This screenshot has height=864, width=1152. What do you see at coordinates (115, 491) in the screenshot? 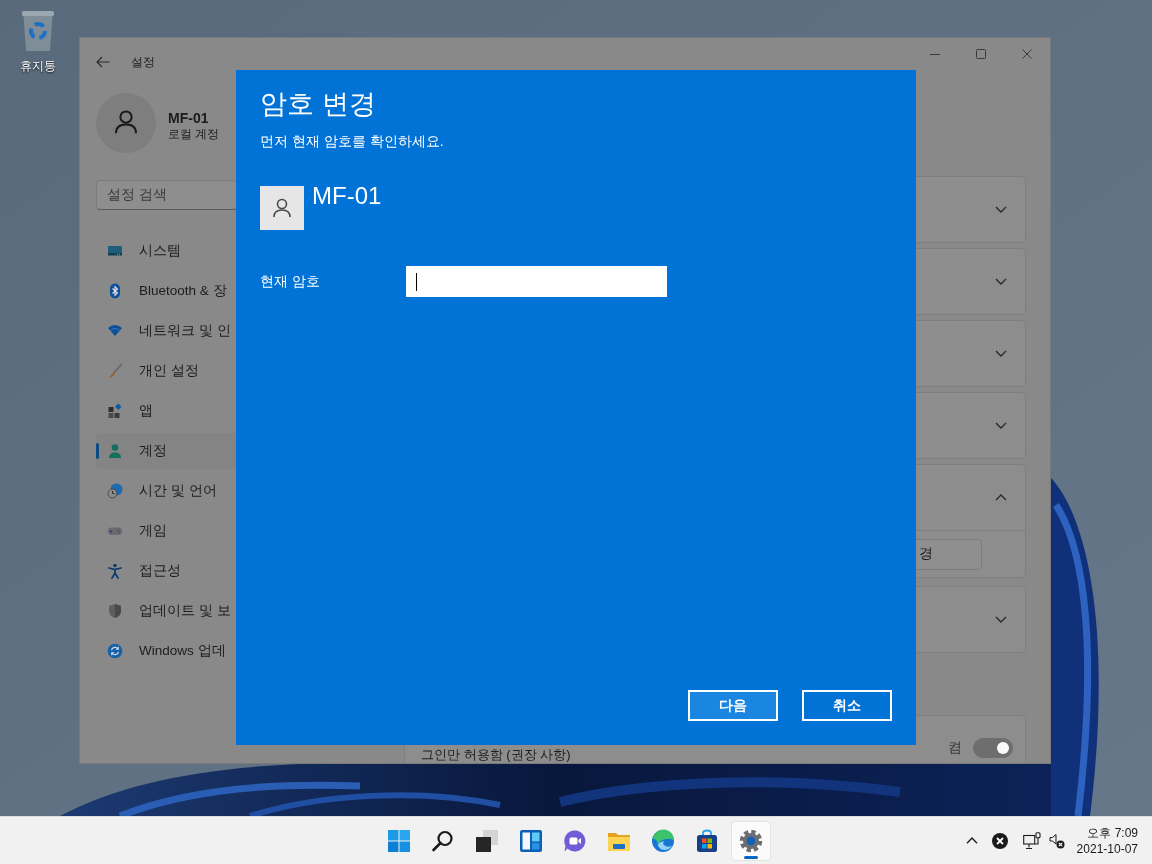
I see `globe-clock-icon` at bounding box center [115, 491].